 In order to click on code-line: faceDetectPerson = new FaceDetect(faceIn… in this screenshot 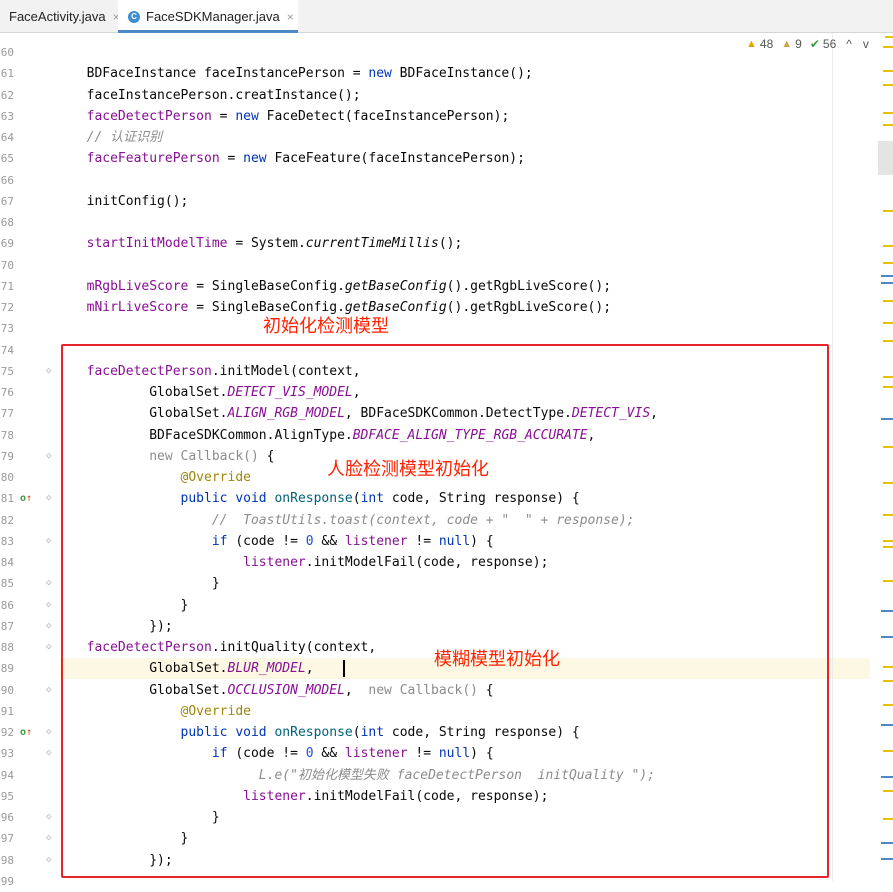, I will do `click(267, 116)`.